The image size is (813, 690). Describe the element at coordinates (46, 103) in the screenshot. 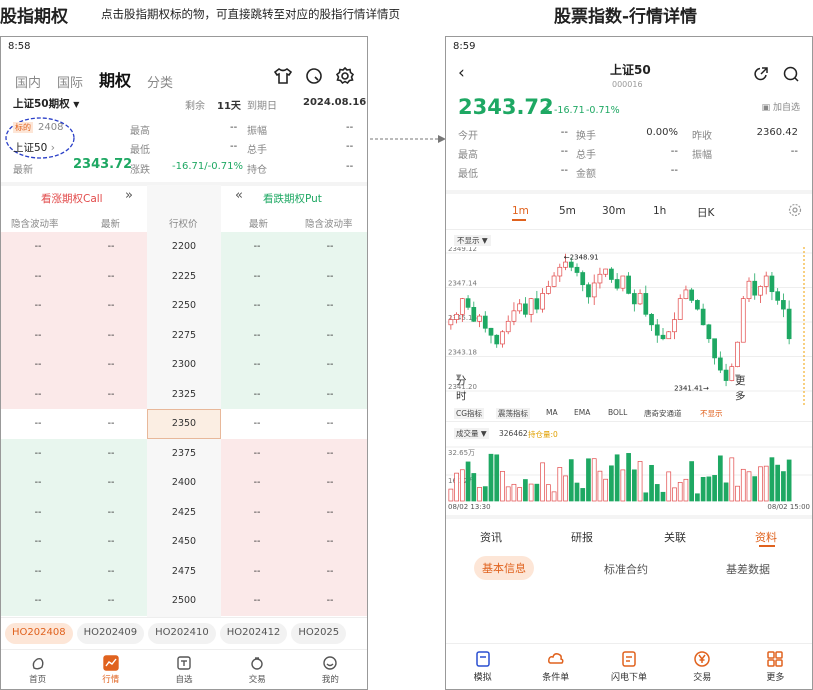

I see `expiry-selector: 上证50期权 ▼` at that location.